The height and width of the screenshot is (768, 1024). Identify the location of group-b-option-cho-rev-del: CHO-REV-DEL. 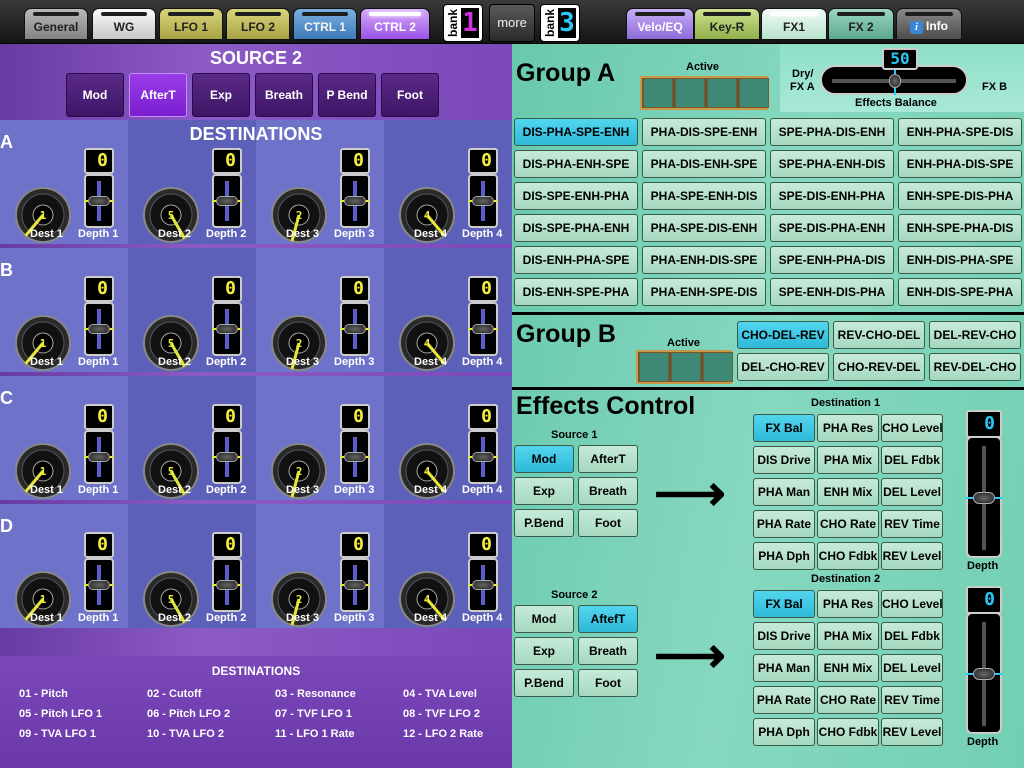
(879, 367).